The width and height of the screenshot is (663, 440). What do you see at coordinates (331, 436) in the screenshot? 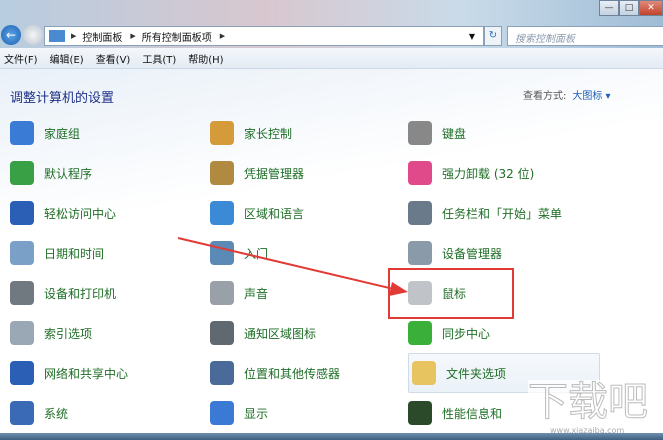
I see `taskbar` at bounding box center [331, 436].